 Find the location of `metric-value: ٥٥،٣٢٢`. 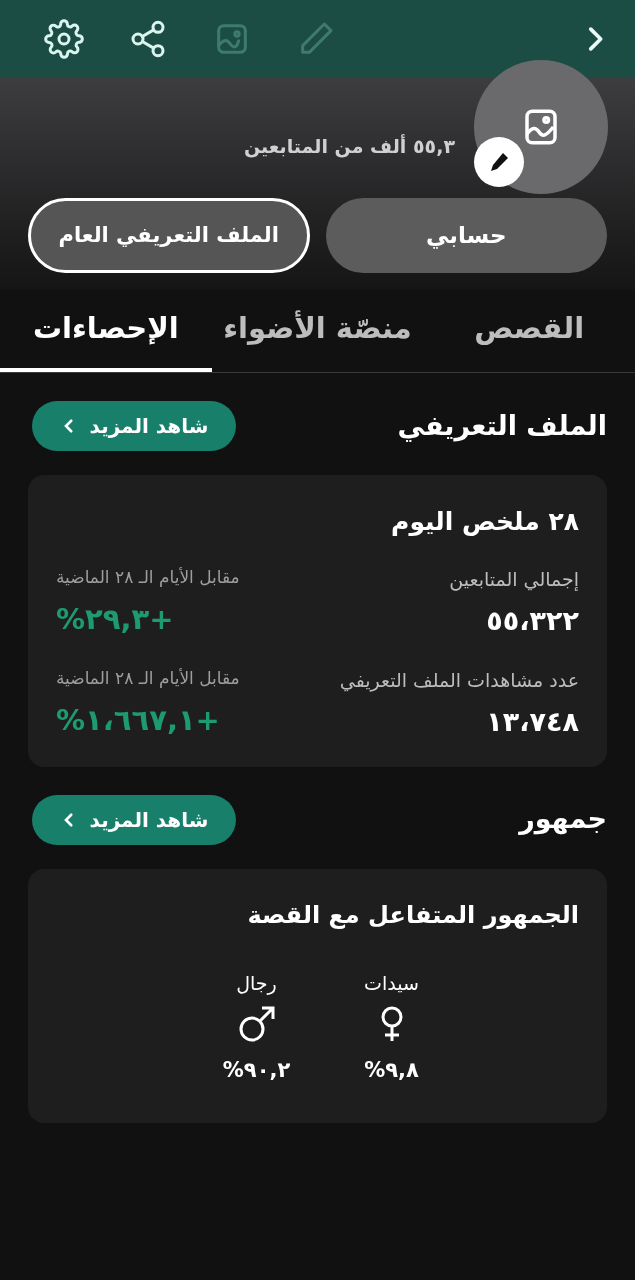

metric-value: ٥٥،٣٢٢ is located at coordinates (532, 621).